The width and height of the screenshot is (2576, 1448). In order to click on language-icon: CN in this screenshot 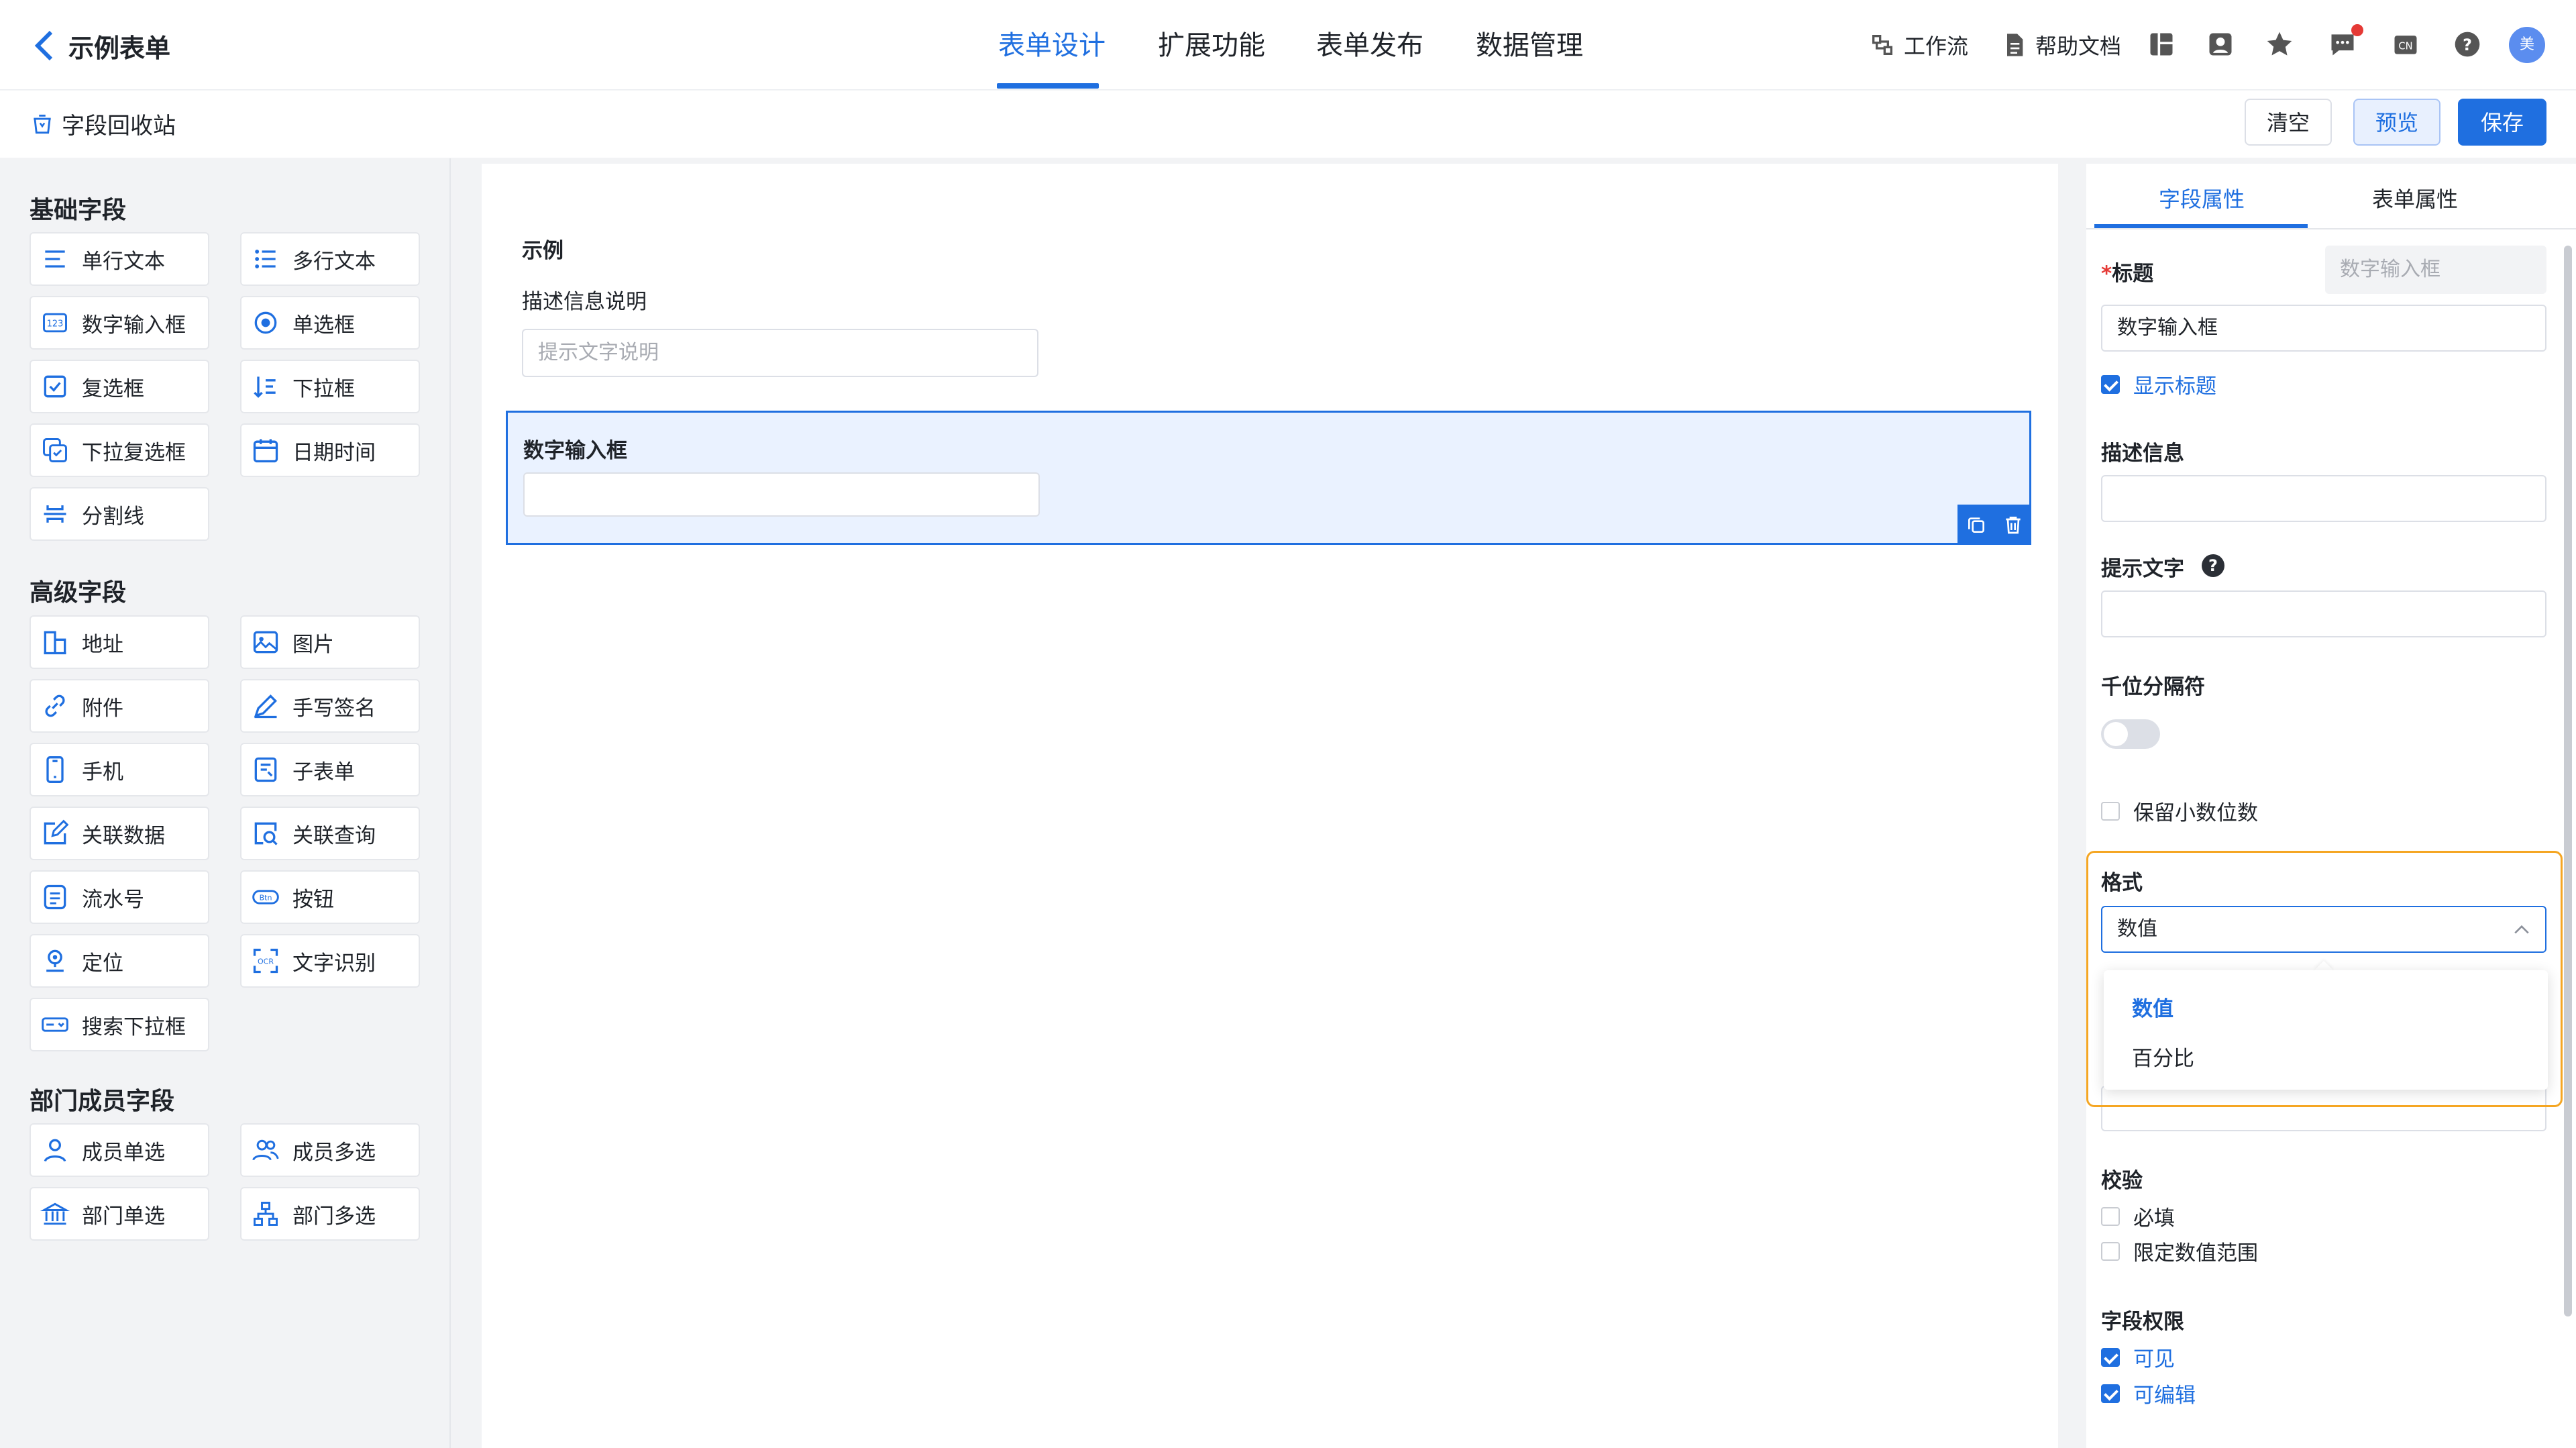, I will do `click(2405, 44)`.